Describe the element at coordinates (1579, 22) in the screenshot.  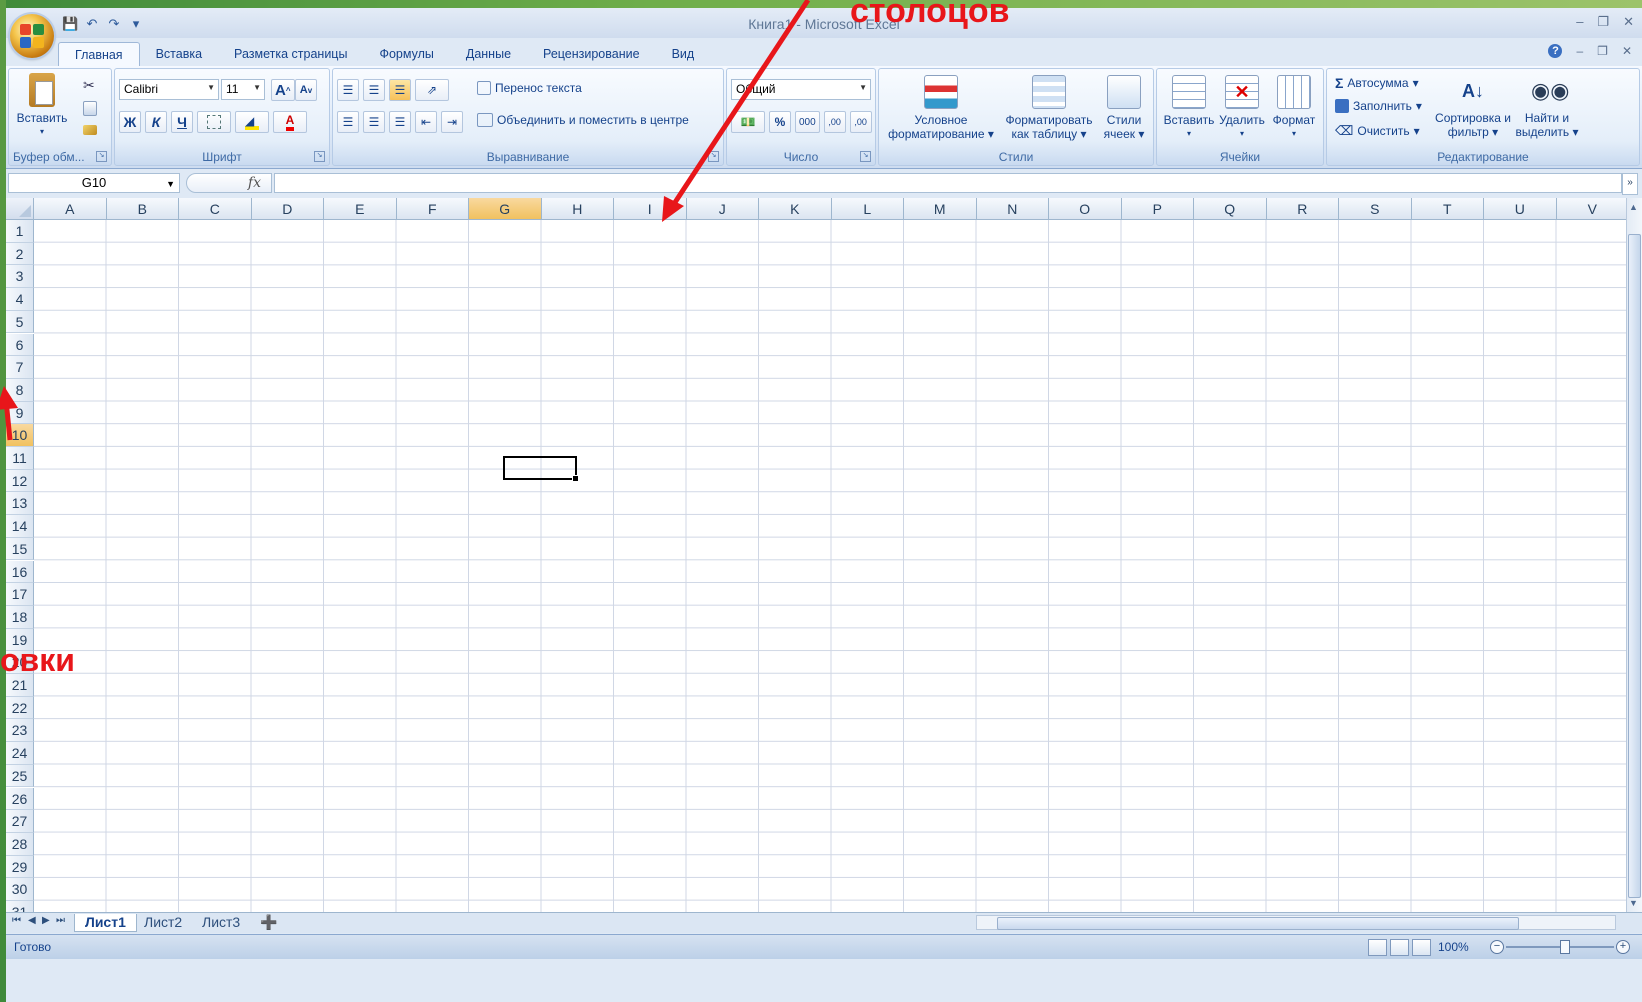
I see `minimize-icon: –` at that location.